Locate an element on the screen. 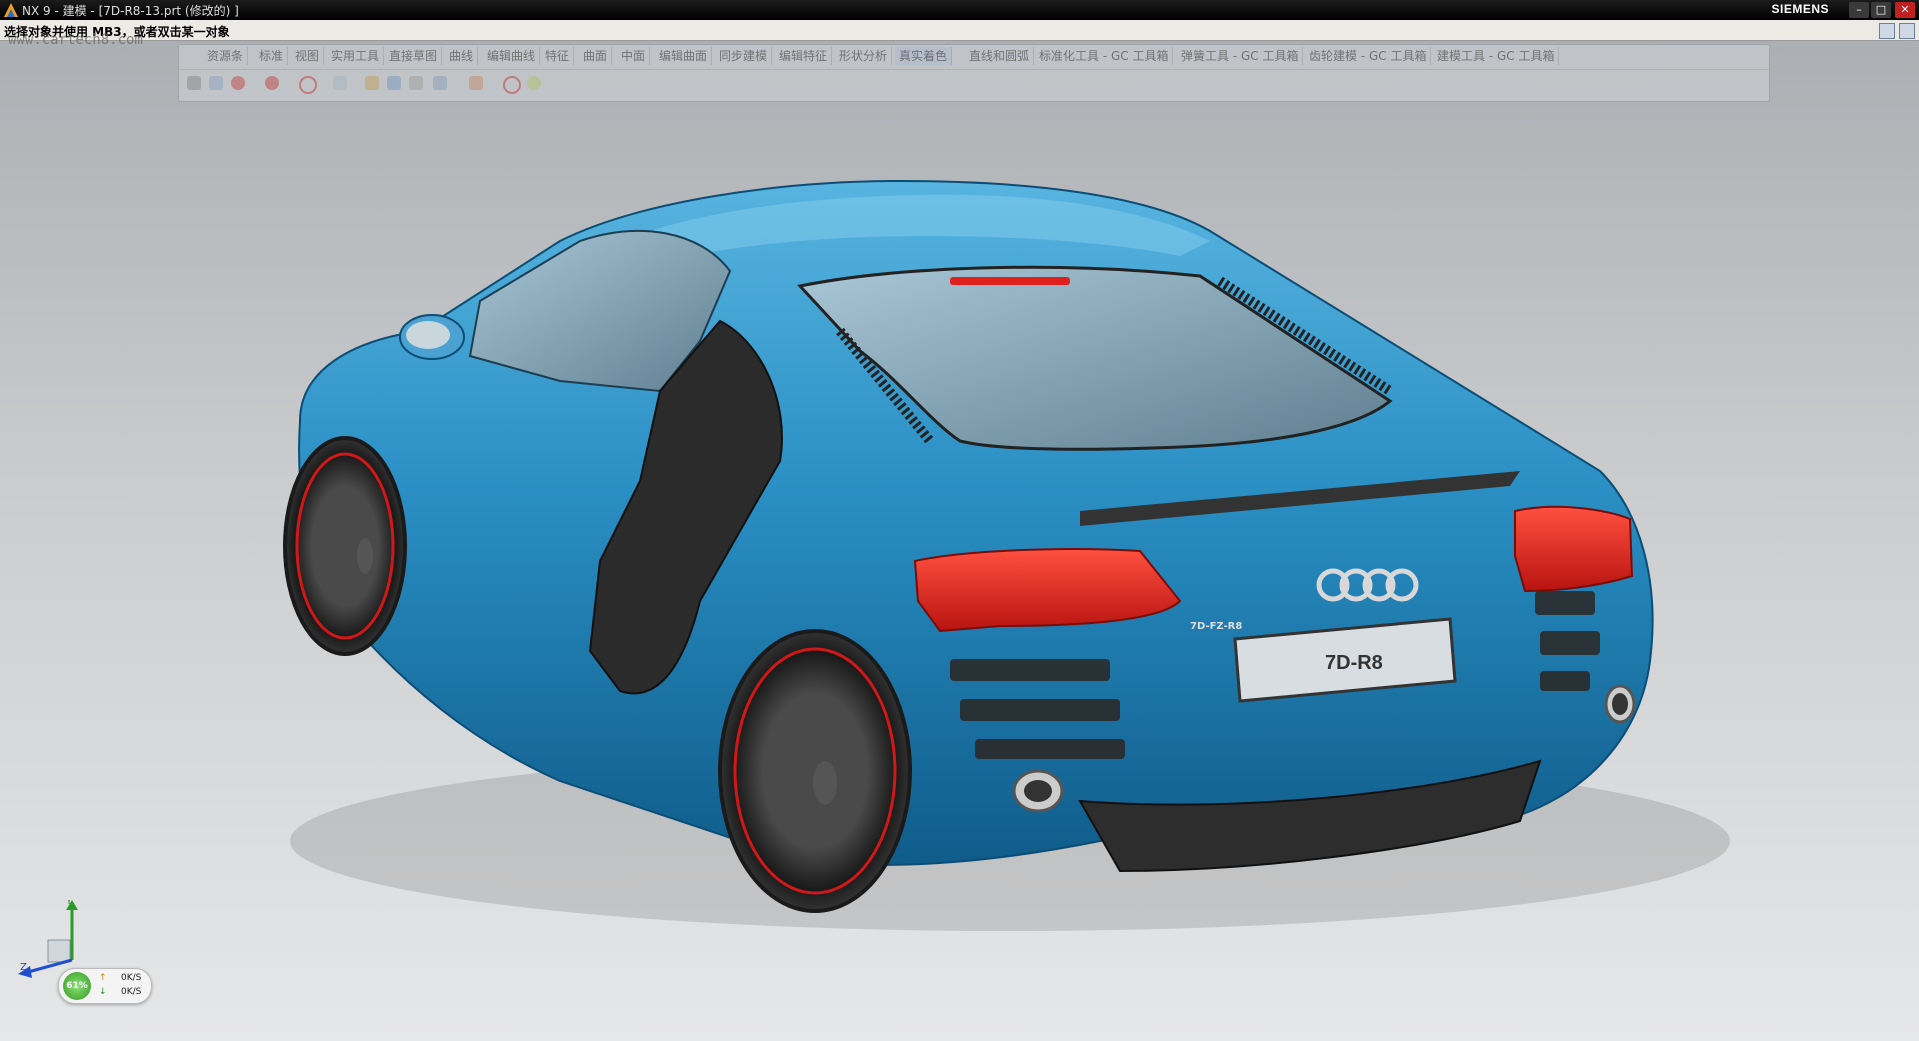 This screenshot has height=1041, width=1919. color-icon is located at coordinates (272, 83).